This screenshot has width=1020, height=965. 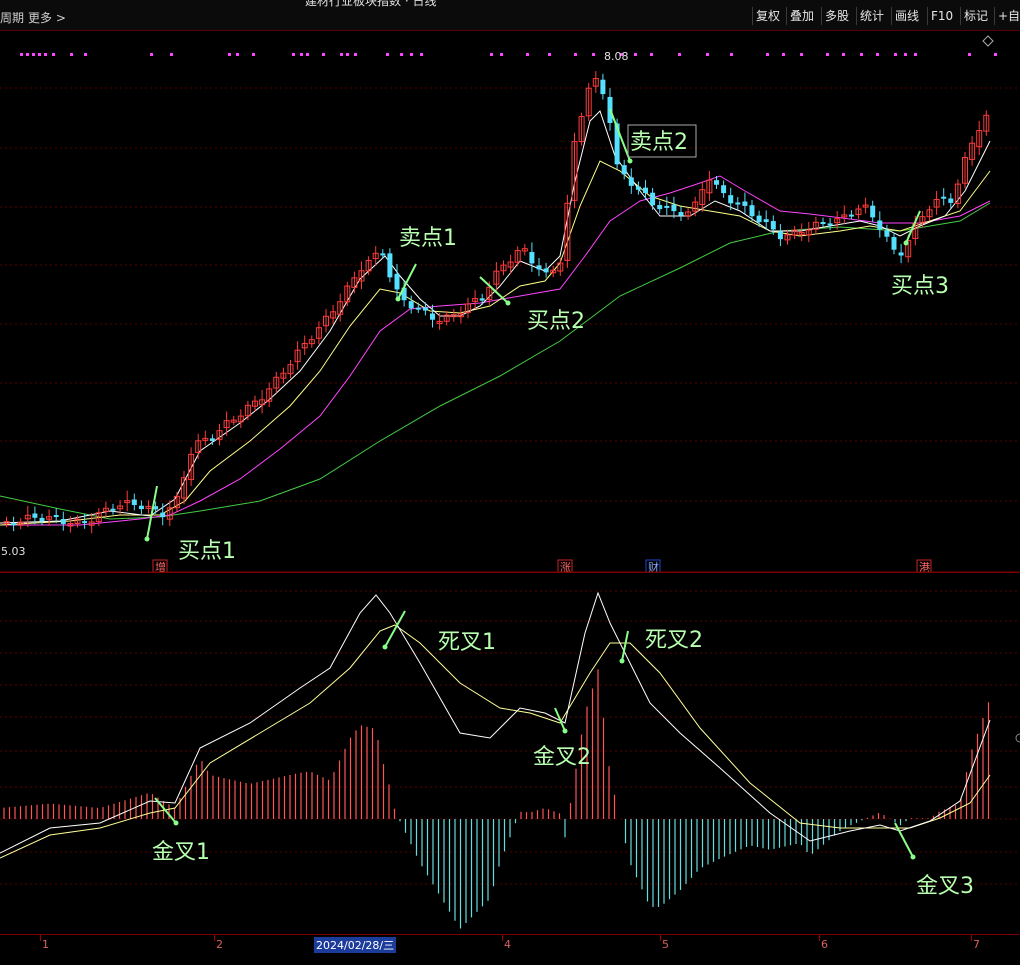 What do you see at coordinates (355, 945) in the screenshot?
I see `cursor-date-label: 2024/02/28/三` at bounding box center [355, 945].